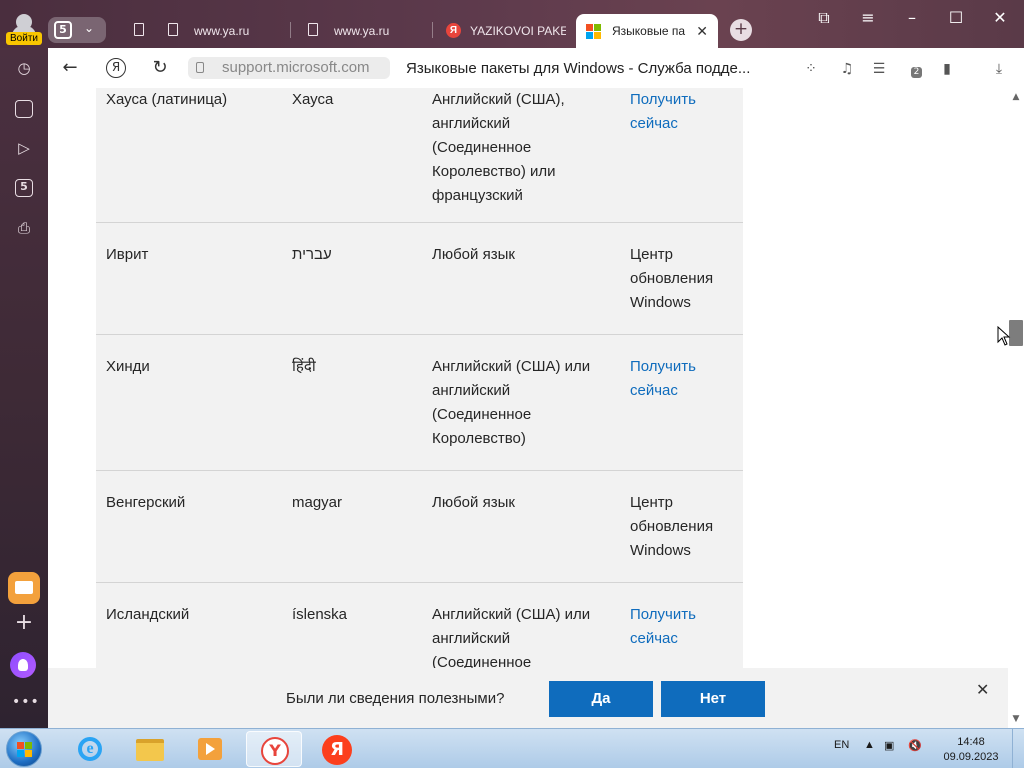 The width and height of the screenshot is (1024, 768). I want to click on tab-yazikovoi: Я YAZIKOVOI PAKE, so click(506, 31).